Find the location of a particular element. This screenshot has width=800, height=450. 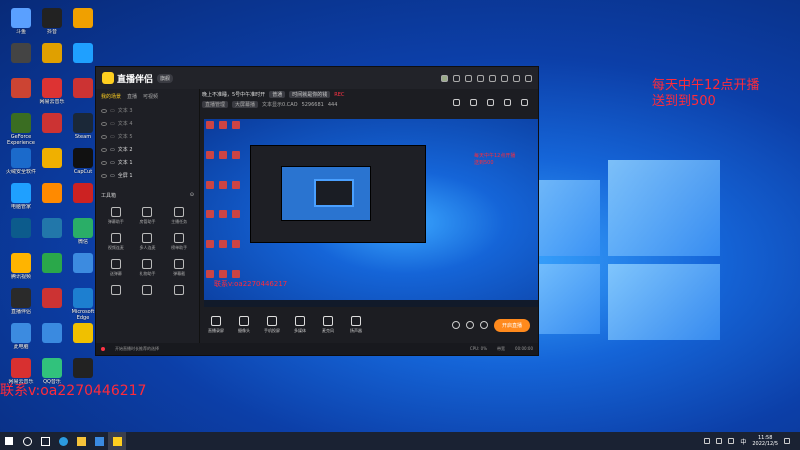

store-icon is located at coordinates (99, 441).